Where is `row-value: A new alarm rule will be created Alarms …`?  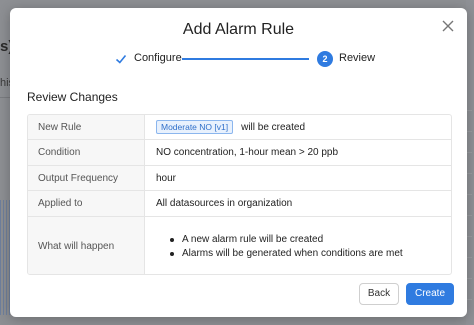 row-value: A new alarm rule will be created Alarms … is located at coordinates (298, 245).